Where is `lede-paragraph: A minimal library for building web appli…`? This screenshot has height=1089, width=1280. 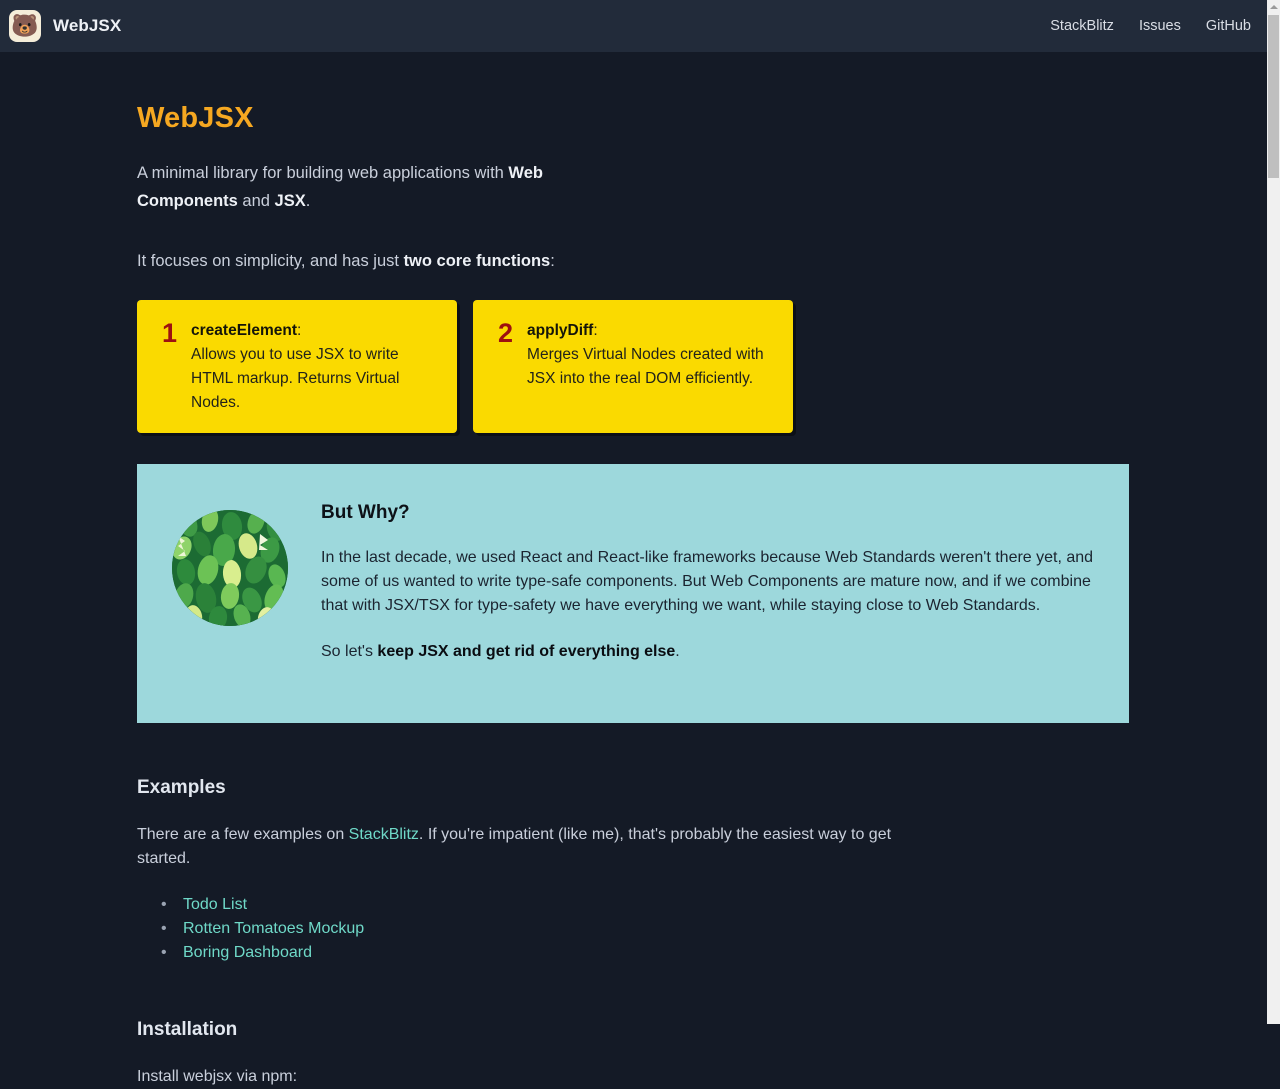
lede-paragraph: A minimal library for building web appli… is located at coordinates (372, 187).